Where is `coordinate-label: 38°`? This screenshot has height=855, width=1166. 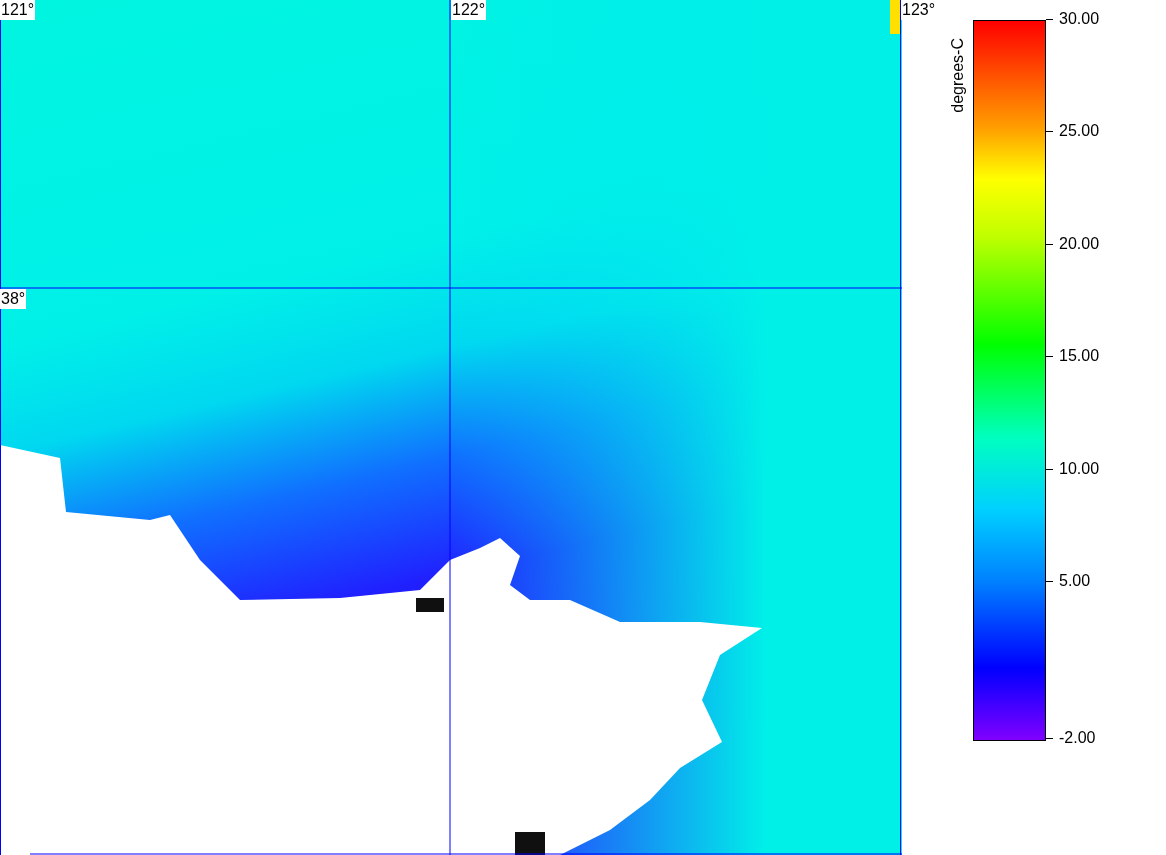
coordinate-label: 38° is located at coordinates (13, 299).